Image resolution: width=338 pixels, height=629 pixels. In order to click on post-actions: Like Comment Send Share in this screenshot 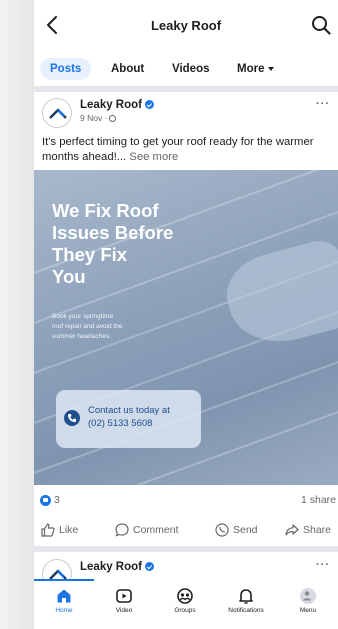, I will do `click(186, 531)`.